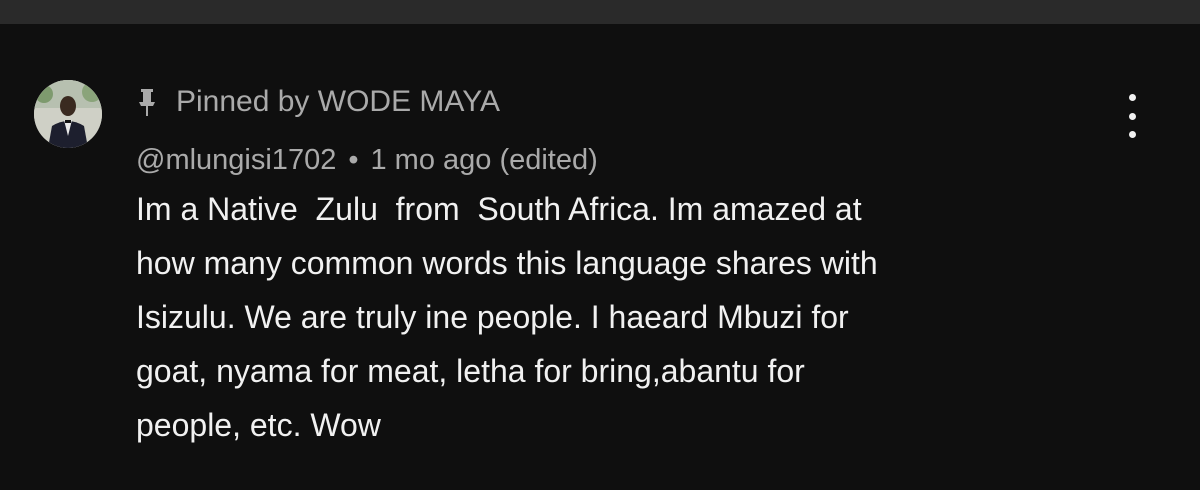 This screenshot has width=1200, height=490. What do you see at coordinates (600, 12) in the screenshot?
I see `top-bar` at bounding box center [600, 12].